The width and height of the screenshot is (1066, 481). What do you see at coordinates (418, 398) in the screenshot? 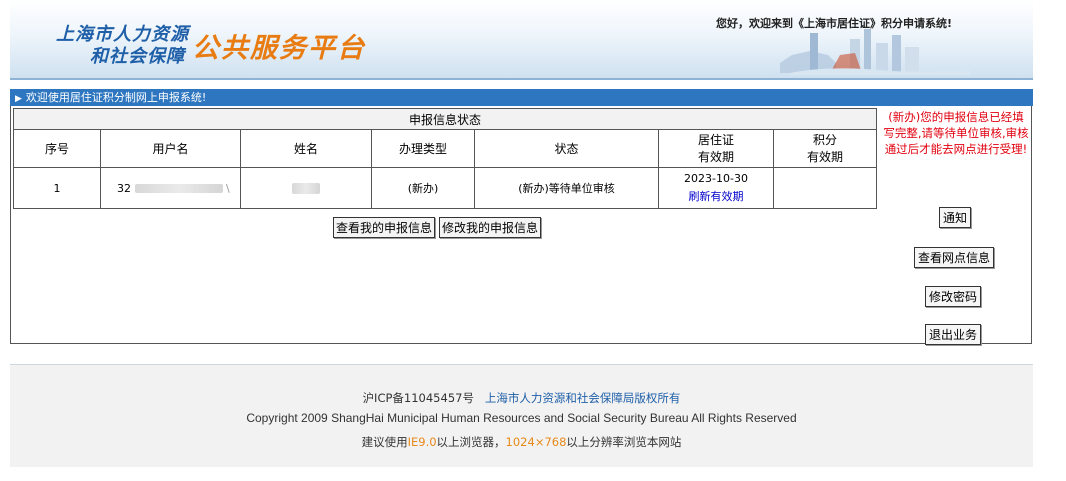
I see `icp-number: 沪ICP备11045457号` at bounding box center [418, 398].